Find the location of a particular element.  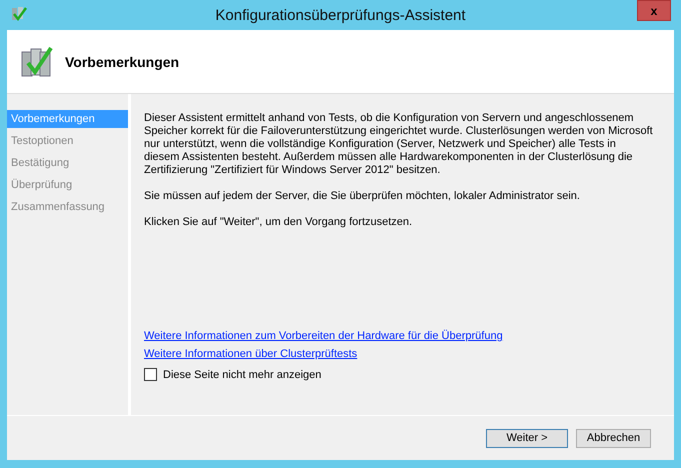

info-link: Weitere Informationen zum Vorbereiten der Hardware für die Überprüfung is located at coordinates (323, 336).